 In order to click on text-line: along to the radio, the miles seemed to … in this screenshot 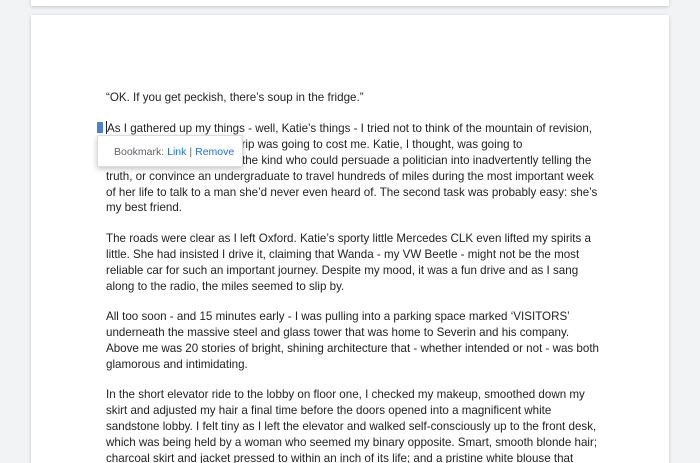, I will do `click(225, 286)`.